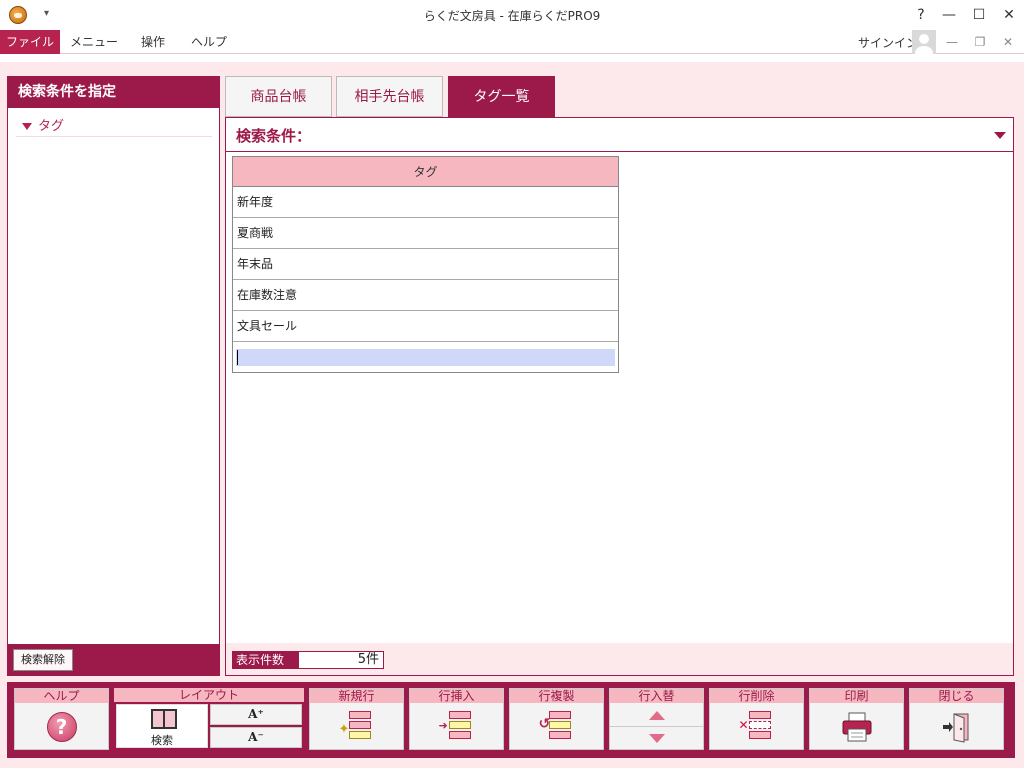 The height and width of the screenshot is (768, 1024). Describe the element at coordinates (619, 659) in the screenshot. I see `record-count-strip: 表示件数 5件` at that location.